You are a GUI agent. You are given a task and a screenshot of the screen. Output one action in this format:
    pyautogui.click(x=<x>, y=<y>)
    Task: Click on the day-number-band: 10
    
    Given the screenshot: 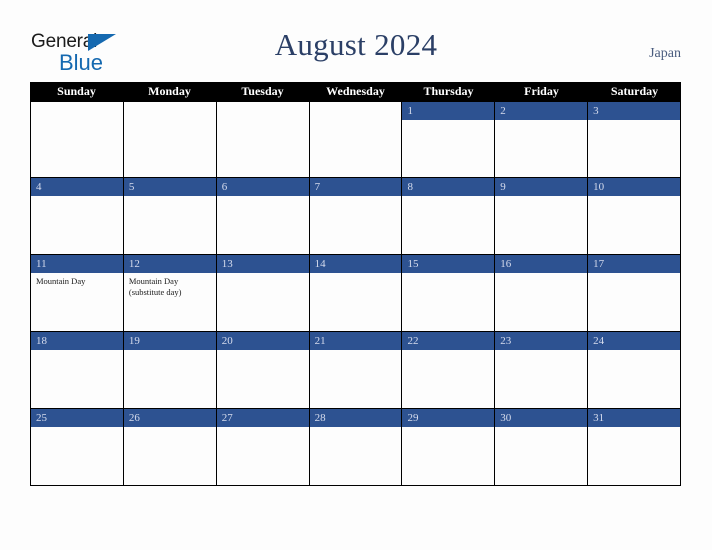 What is the action you would take?
    pyautogui.click(x=634, y=187)
    